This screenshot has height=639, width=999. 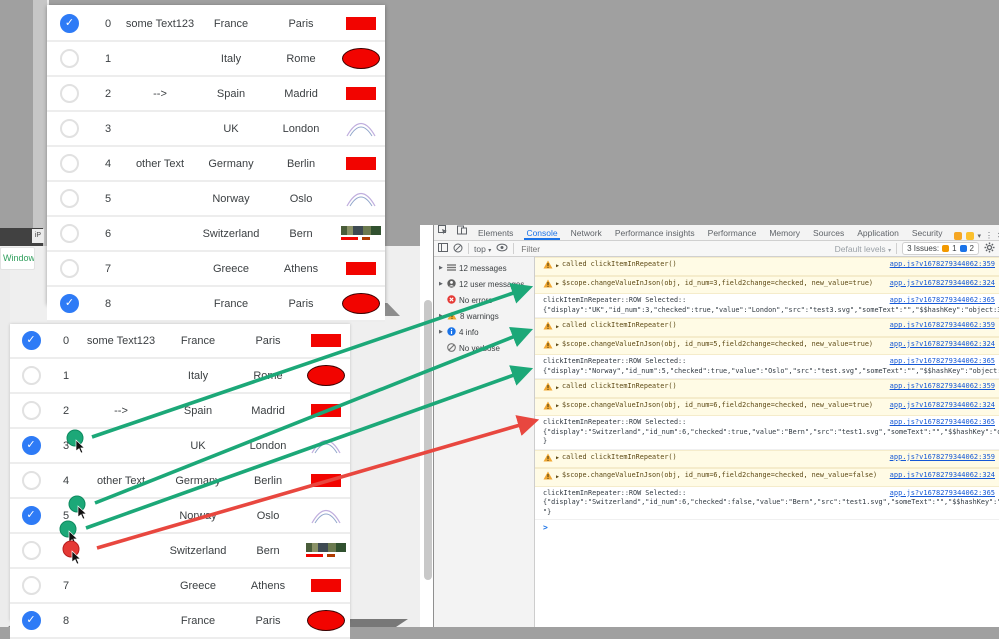 What do you see at coordinates (180, 516) in the screenshot?
I see `table-row: ✓ 5 Norway Oslo` at bounding box center [180, 516].